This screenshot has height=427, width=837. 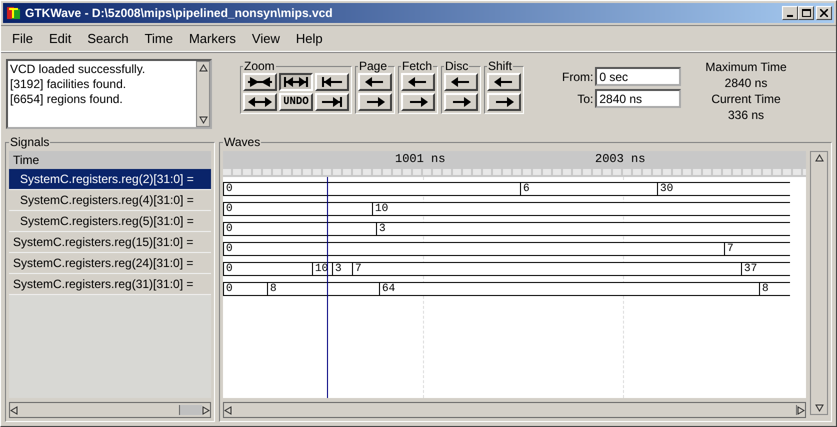 I want to click on bus-value: 6, so click(x=588, y=189).